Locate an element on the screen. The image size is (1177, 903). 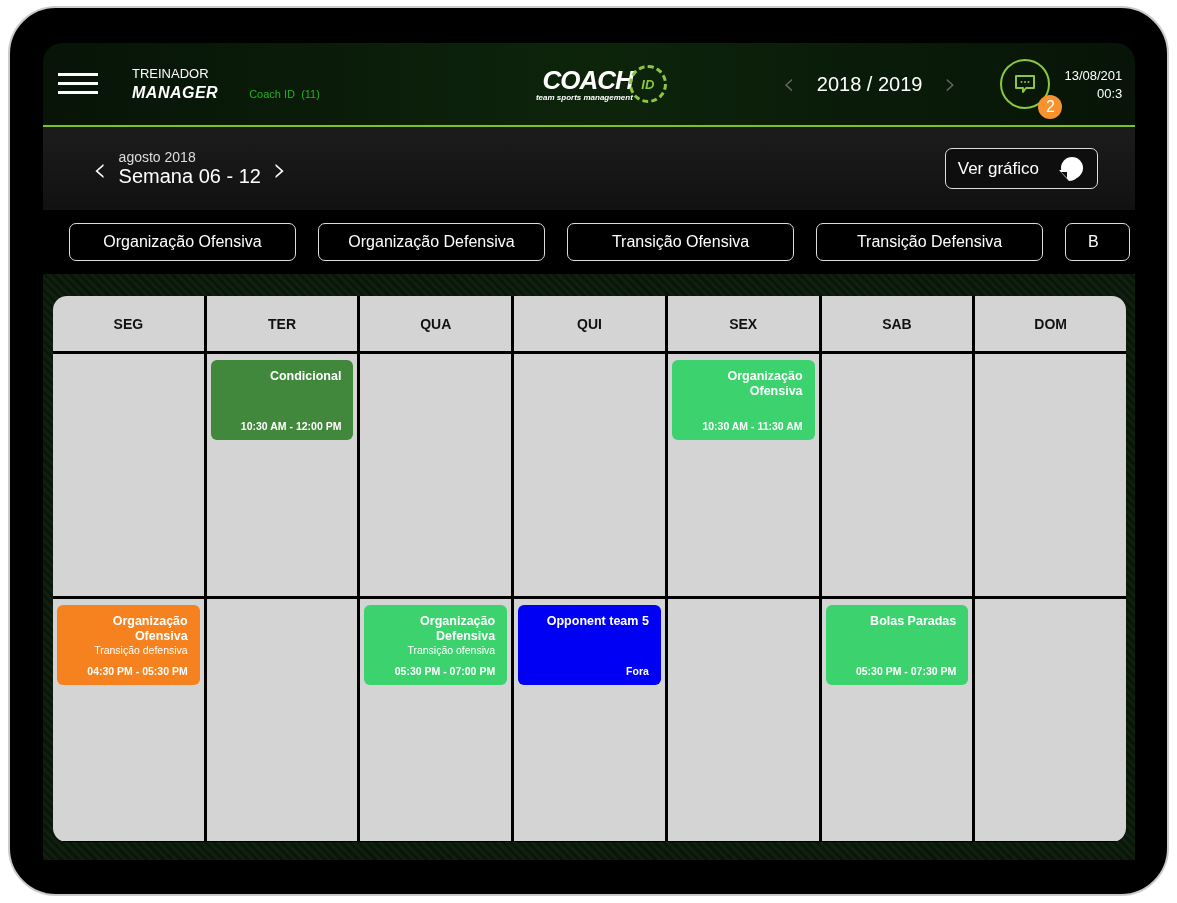
event-time: 05:30 PM - 07:30 PM is located at coordinates (906, 671).